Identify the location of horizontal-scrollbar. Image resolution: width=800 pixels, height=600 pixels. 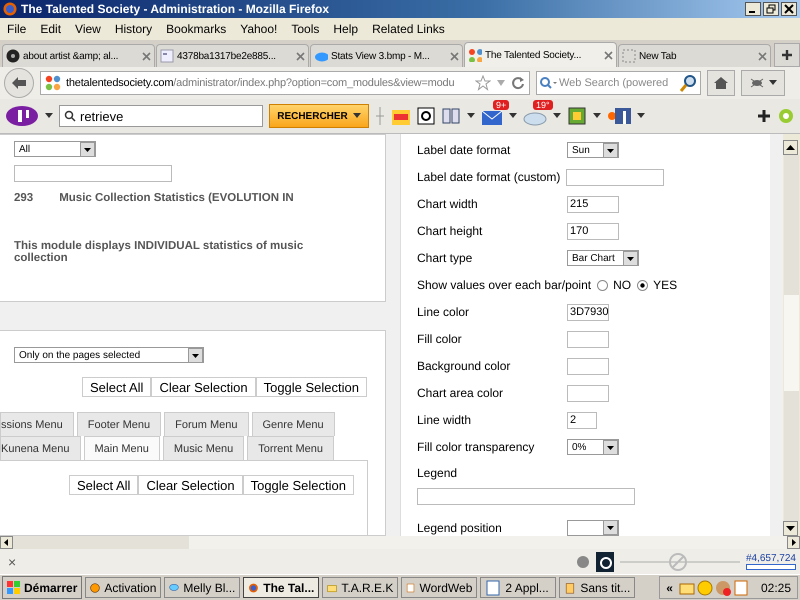
(400, 542).